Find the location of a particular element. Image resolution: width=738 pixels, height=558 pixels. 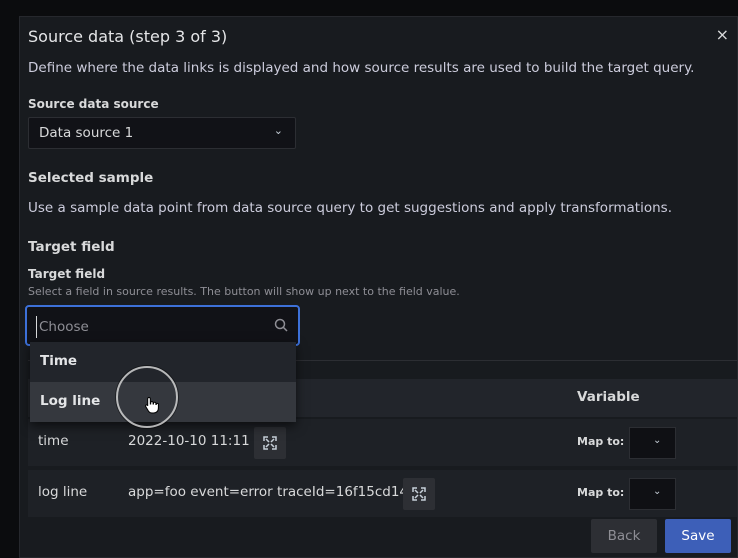

row-field-value: app=foo event=error traceId=16f15cd14 is located at coordinates (268, 492).